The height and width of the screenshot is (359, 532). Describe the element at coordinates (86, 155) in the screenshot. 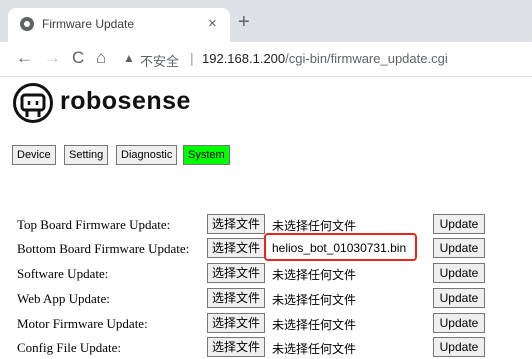

I see `tab-setting: Setting` at that location.